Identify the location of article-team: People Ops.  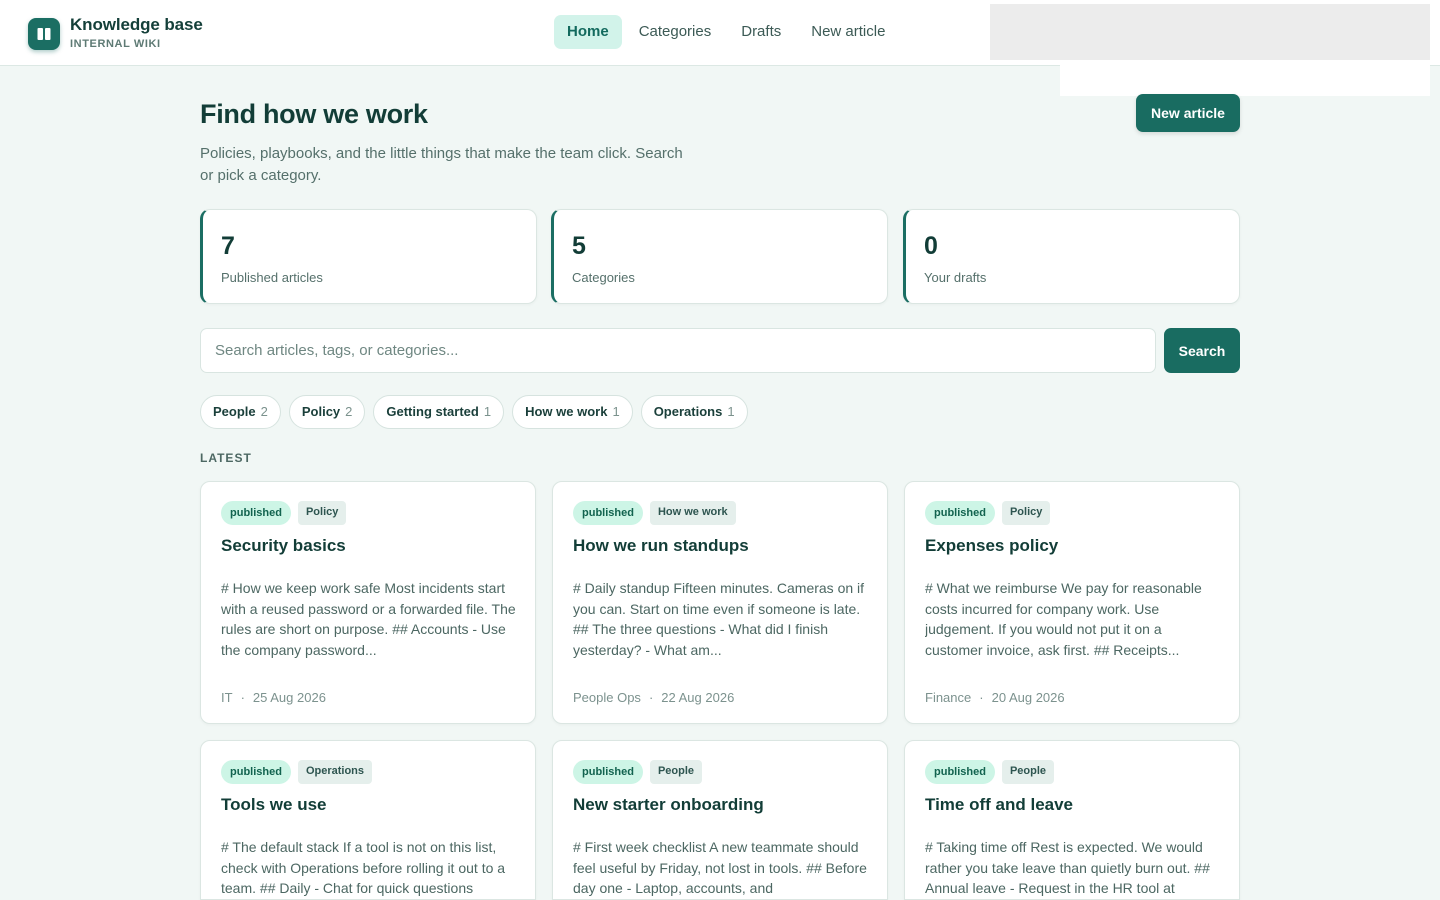
(607, 697).